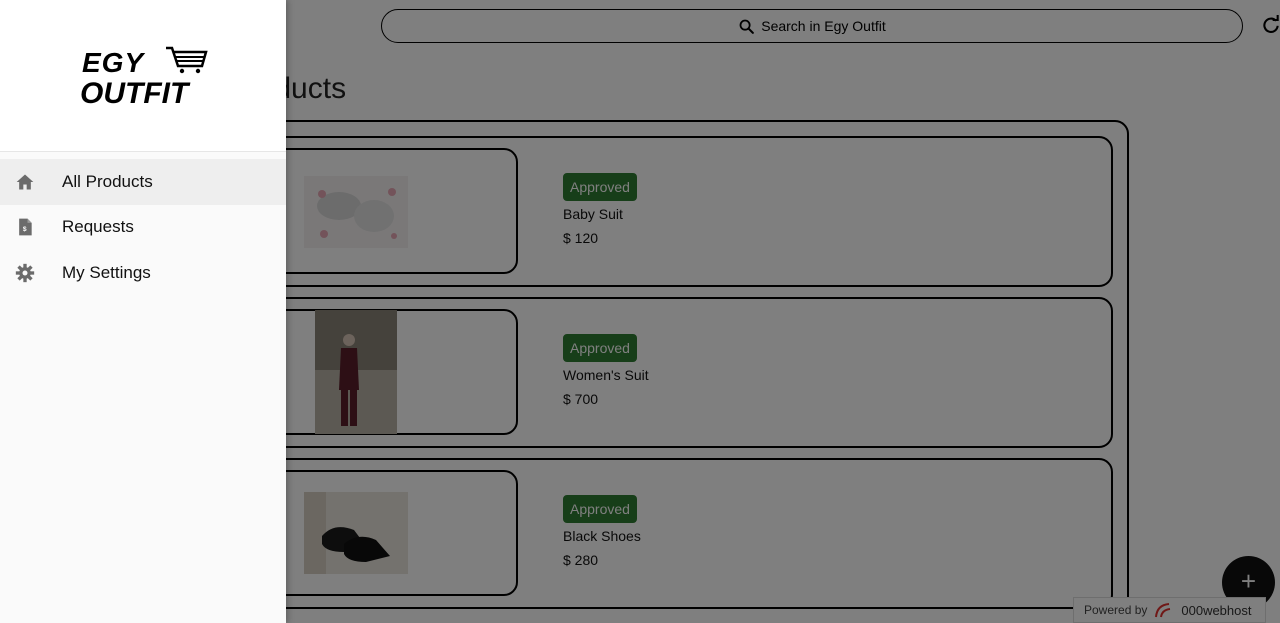 This screenshot has width=1280, height=623. What do you see at coordinates (113, 62) in the screenshot?
I see `svg-text: EGY` at bounding box center [113, 62].